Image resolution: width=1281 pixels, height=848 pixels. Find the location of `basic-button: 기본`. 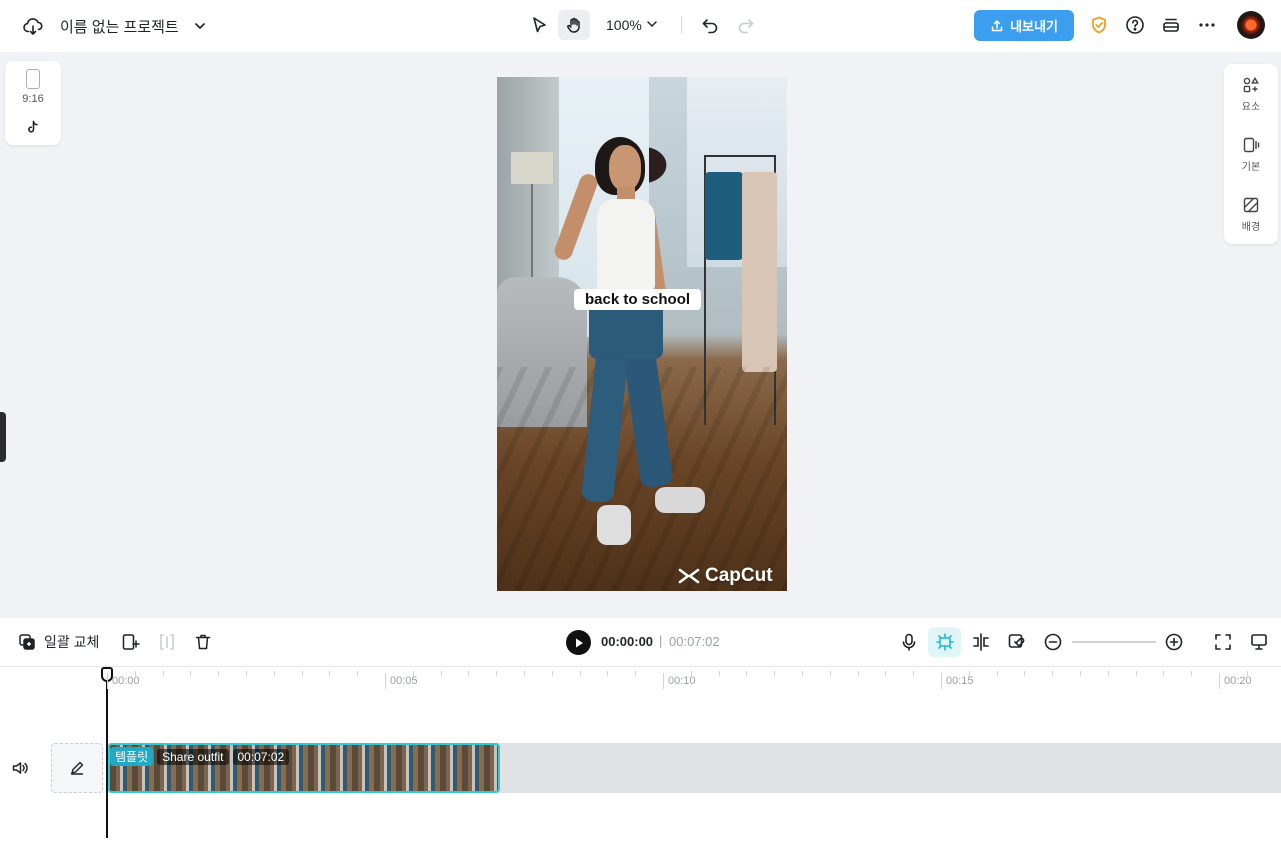

basic-button: 기본 is located at coordinates (1251, 154).